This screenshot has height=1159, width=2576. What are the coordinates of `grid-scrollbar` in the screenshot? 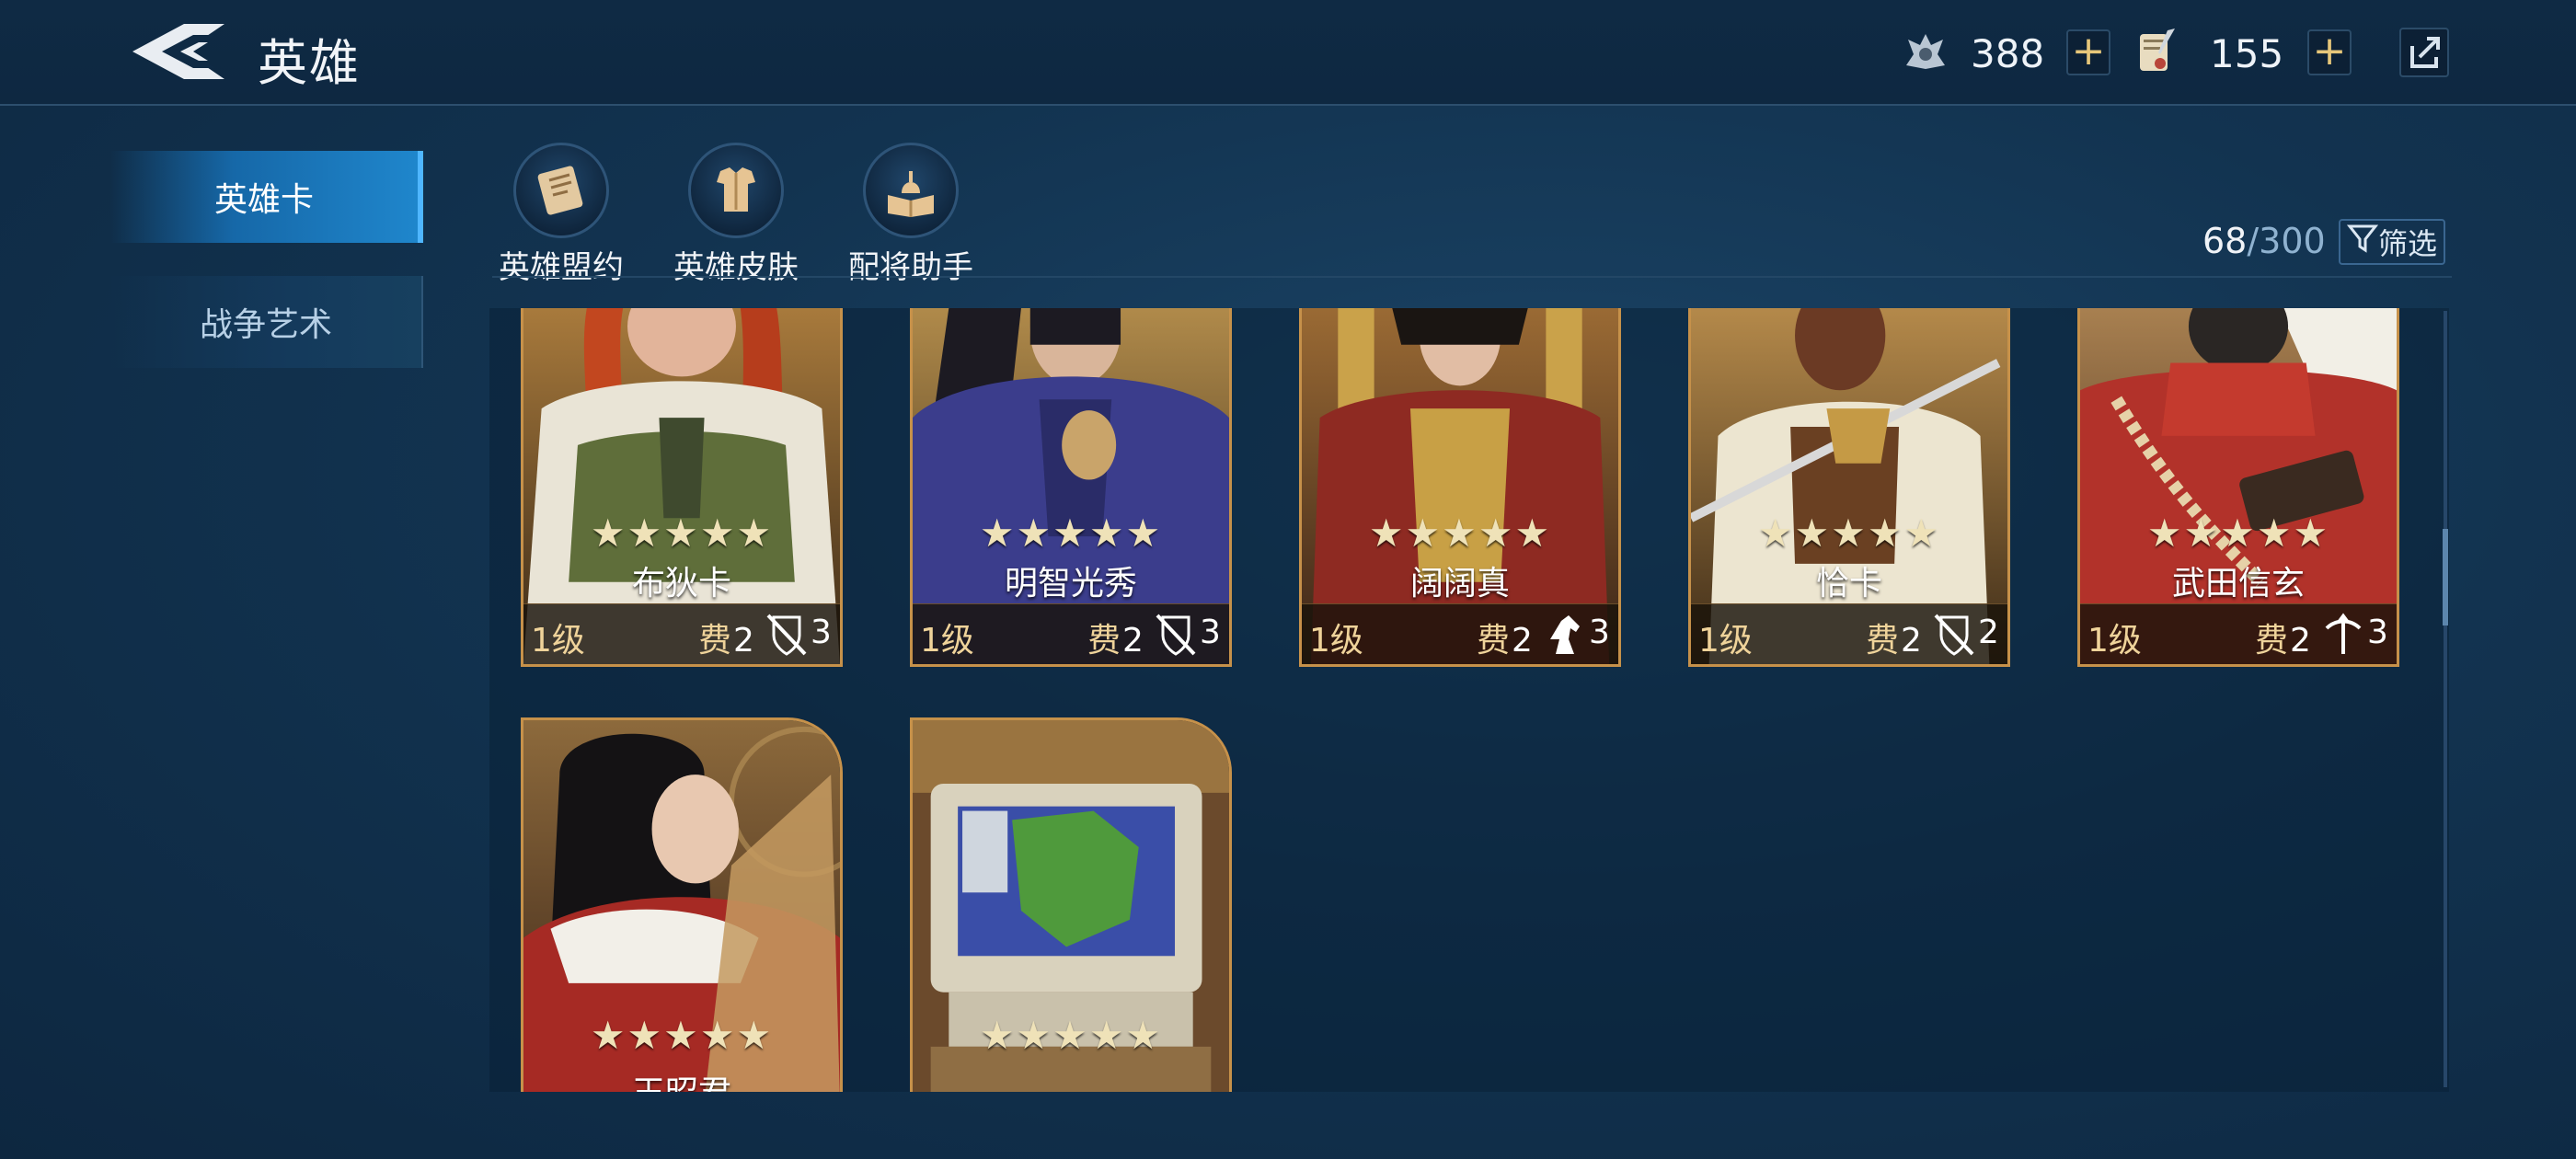 It's located at (2445, 699).